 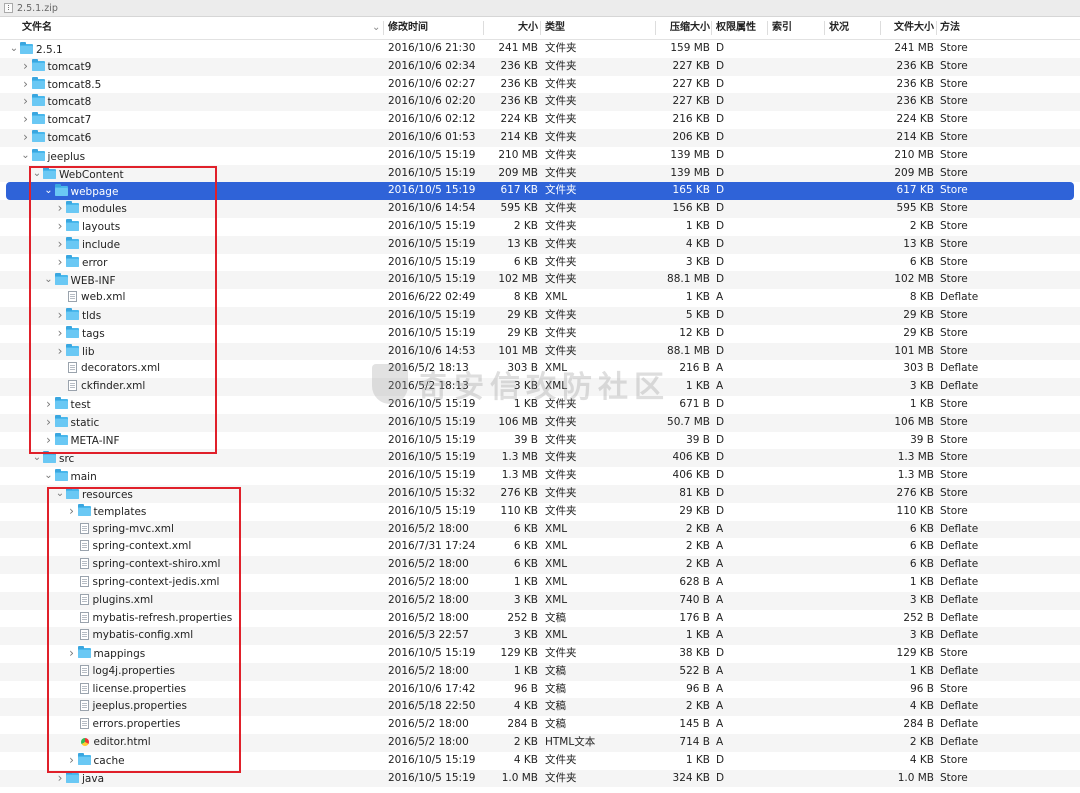 What do you see at coordinates (720, 599) in the screenshot?
I see `permissions-cell: A` at bounding box center [720, 599].